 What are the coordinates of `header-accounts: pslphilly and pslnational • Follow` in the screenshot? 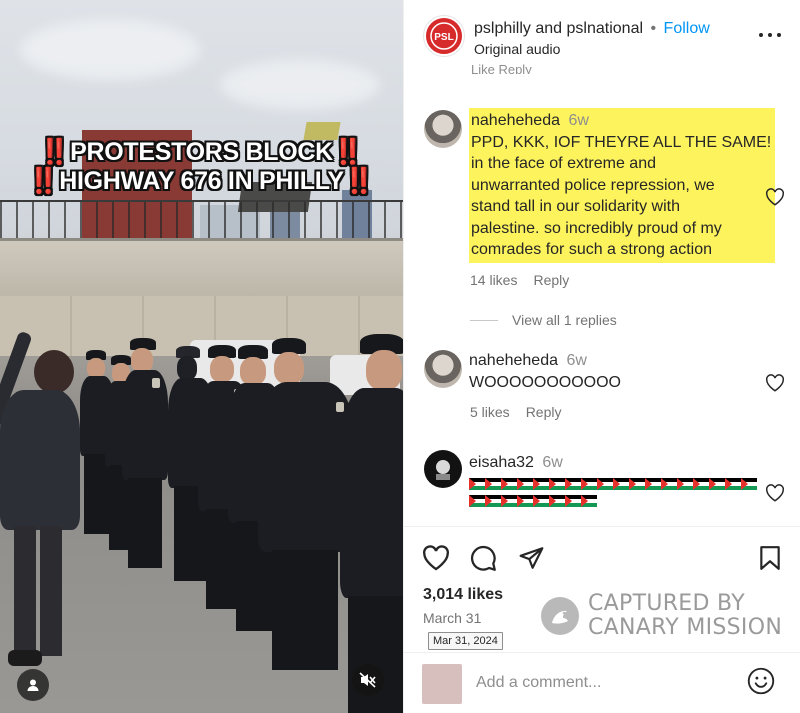 It's located at (592, 29).